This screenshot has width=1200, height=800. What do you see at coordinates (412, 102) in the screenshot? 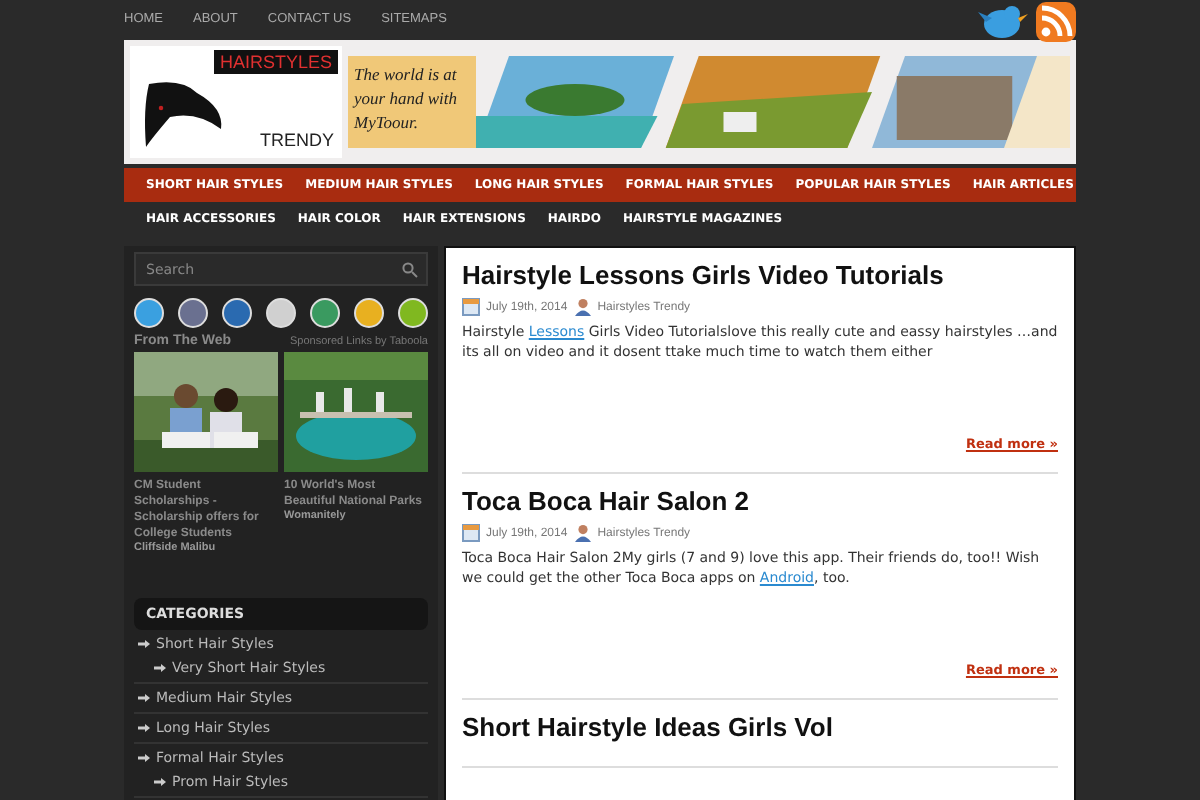
I see `ad-text: The world is at your hand with MyToour.` at bounding box center [412, 102].